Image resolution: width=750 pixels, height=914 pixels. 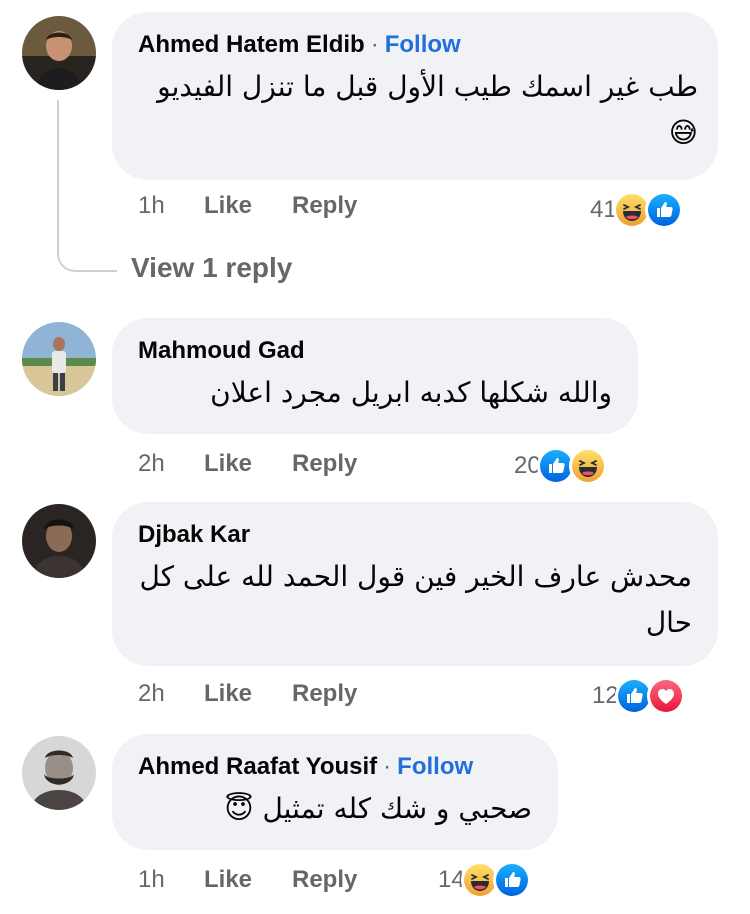 I want to click on author-name: Mahmoud Gad, so click(x=221, y=350).